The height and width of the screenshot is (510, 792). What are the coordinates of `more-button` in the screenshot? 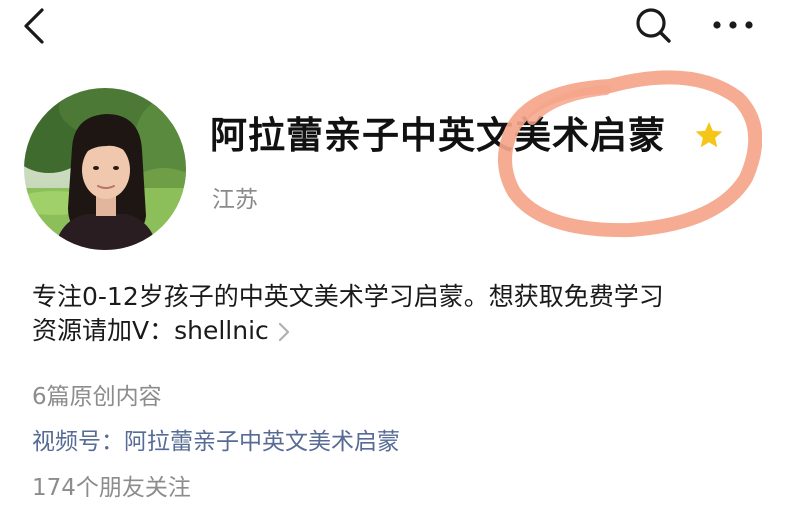 It's located at (733, 25).